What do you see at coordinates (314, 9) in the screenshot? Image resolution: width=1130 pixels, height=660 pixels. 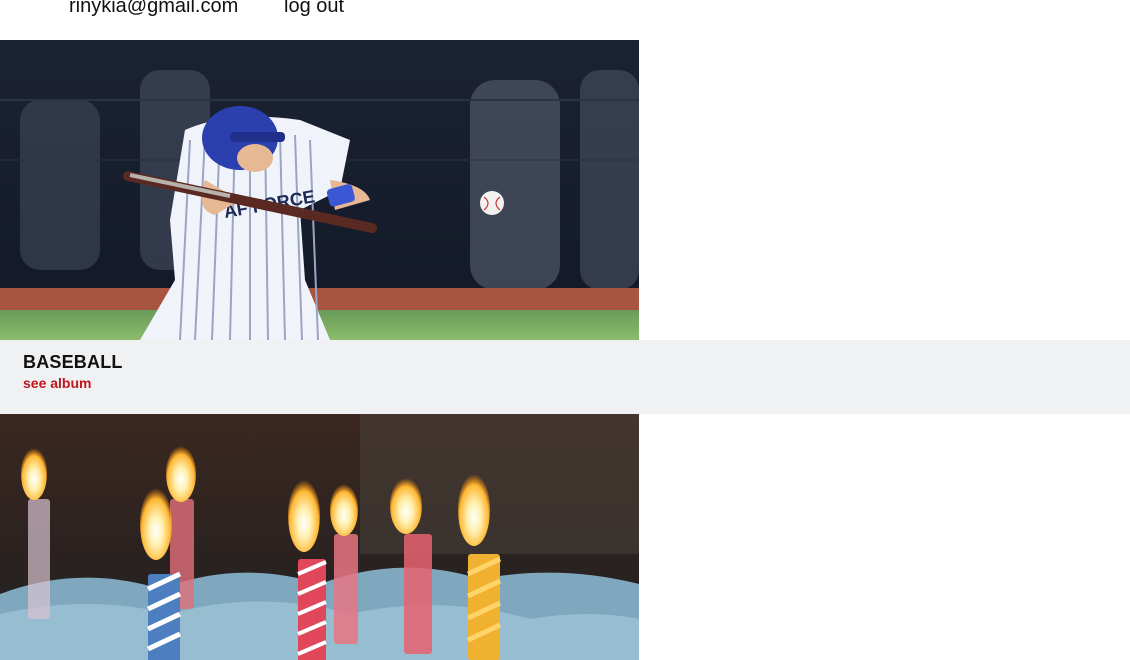 I see `logout-link: log out` at bounding box center [314, 9].